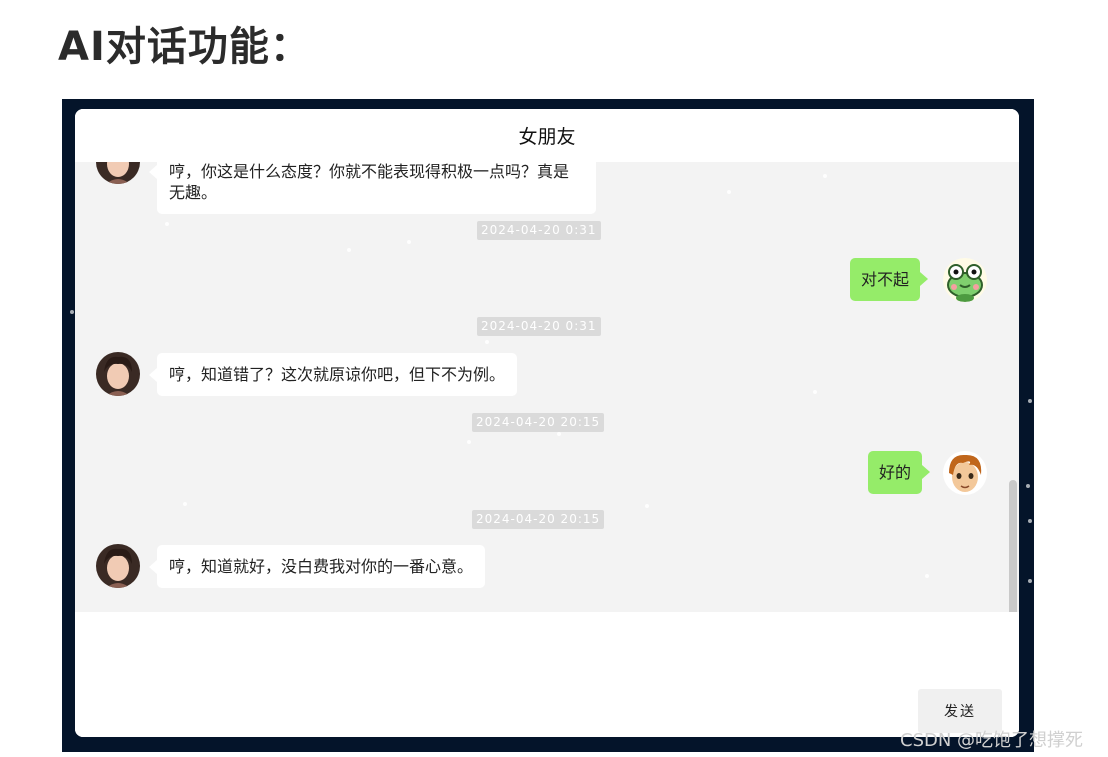 Image resolution: width=1108 pixels, height=757 pixels. What do you see at coordinates (992, 740) in the screenshot?
I see `watermark: CSDN @吃饱了想撑死` at bounding box center [992, 740].